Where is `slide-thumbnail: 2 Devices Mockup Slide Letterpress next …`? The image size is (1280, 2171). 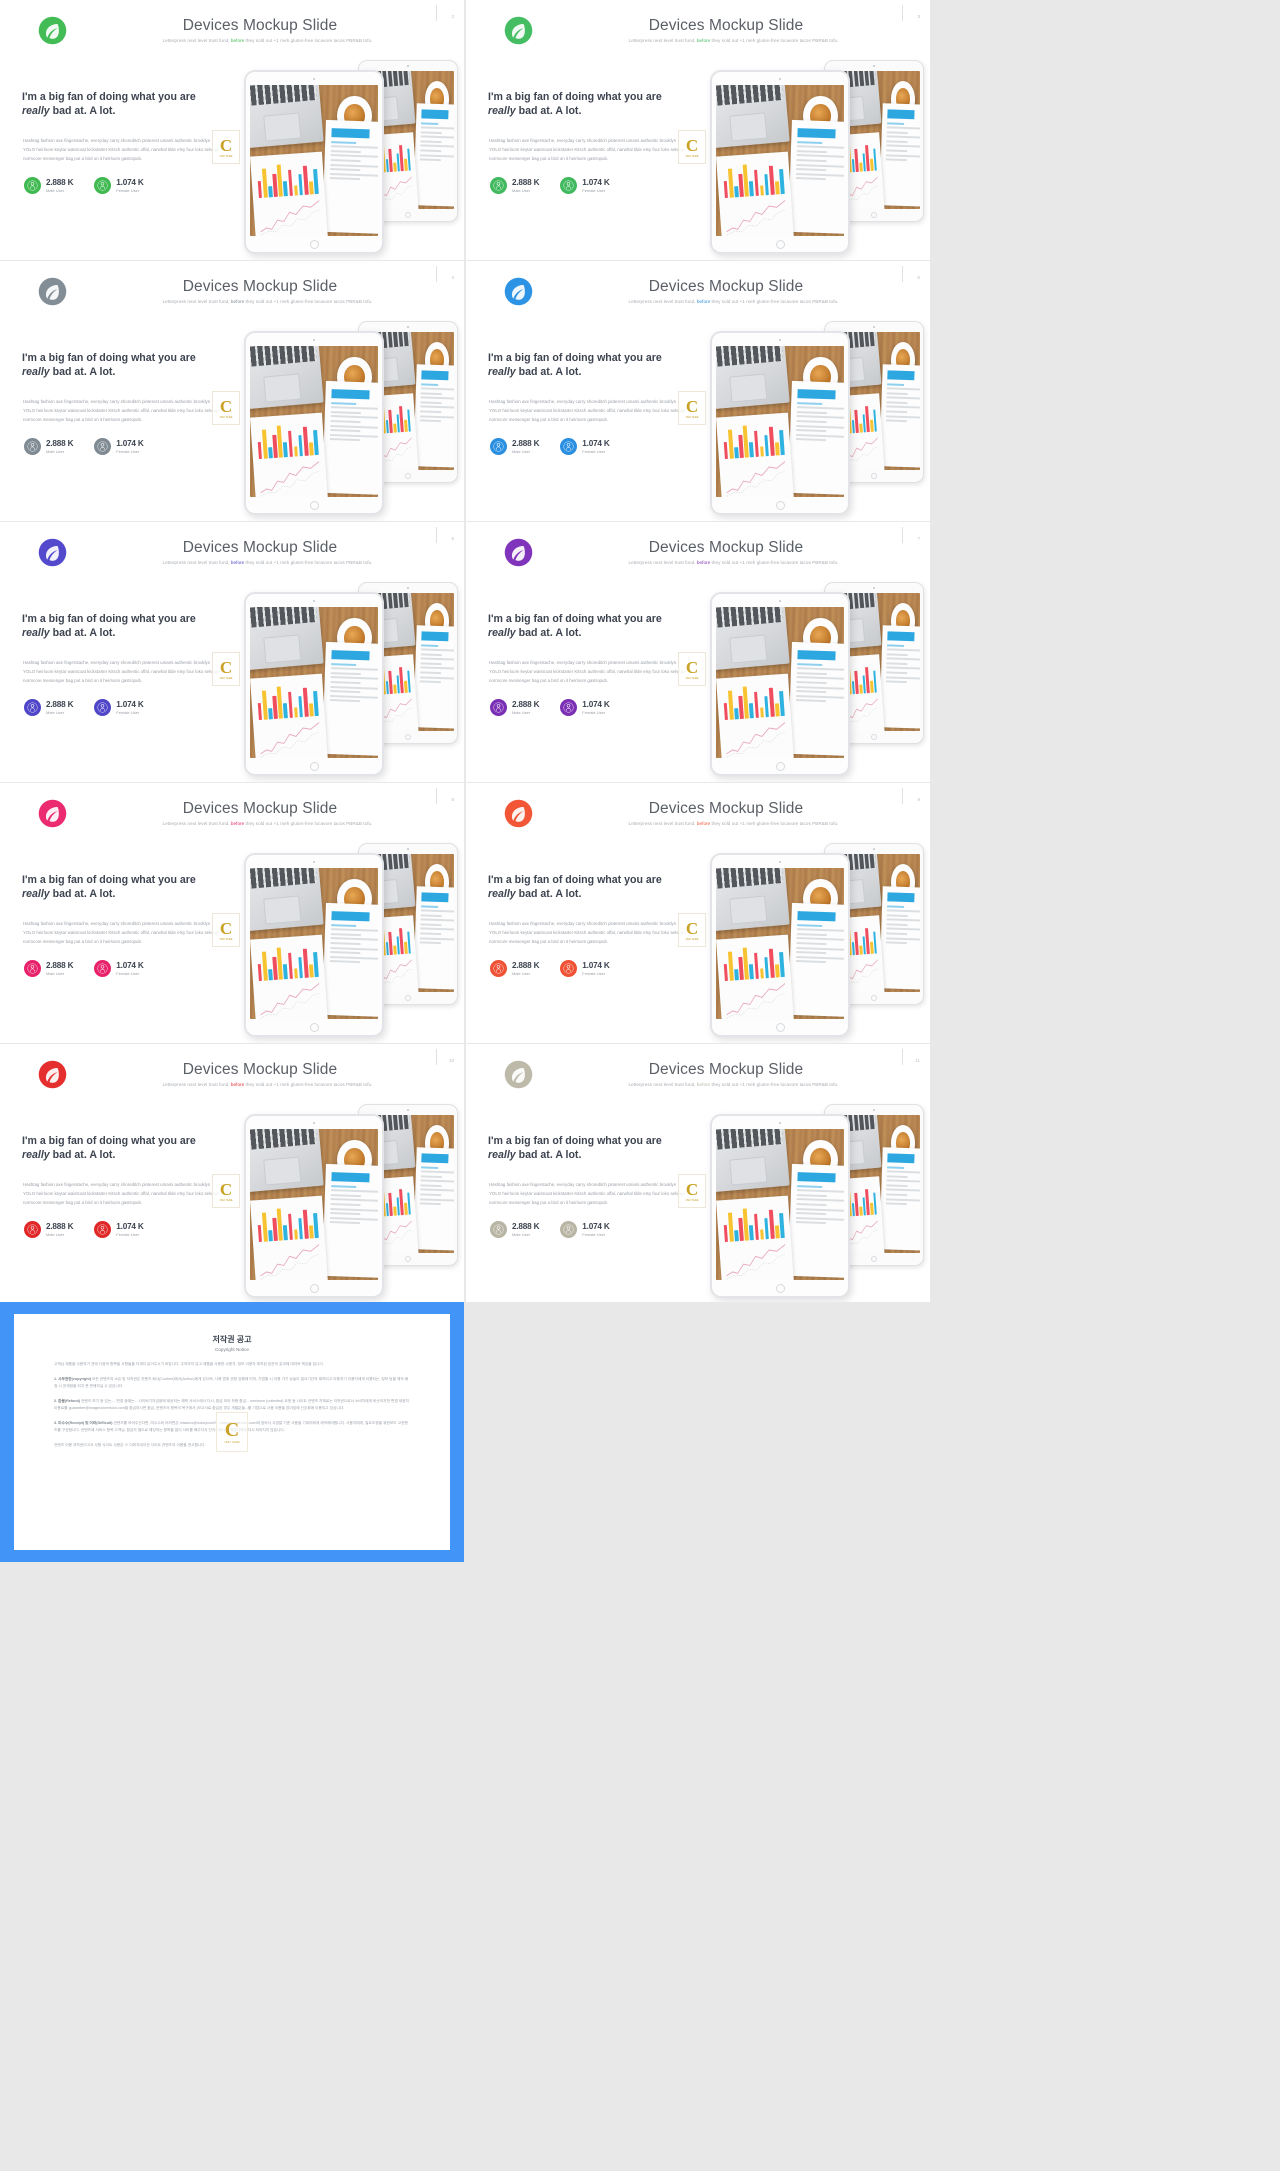
slide-thumbnail: 2 Devices Mockup Slide Letterpress next … is located at coordinates (232, 130).